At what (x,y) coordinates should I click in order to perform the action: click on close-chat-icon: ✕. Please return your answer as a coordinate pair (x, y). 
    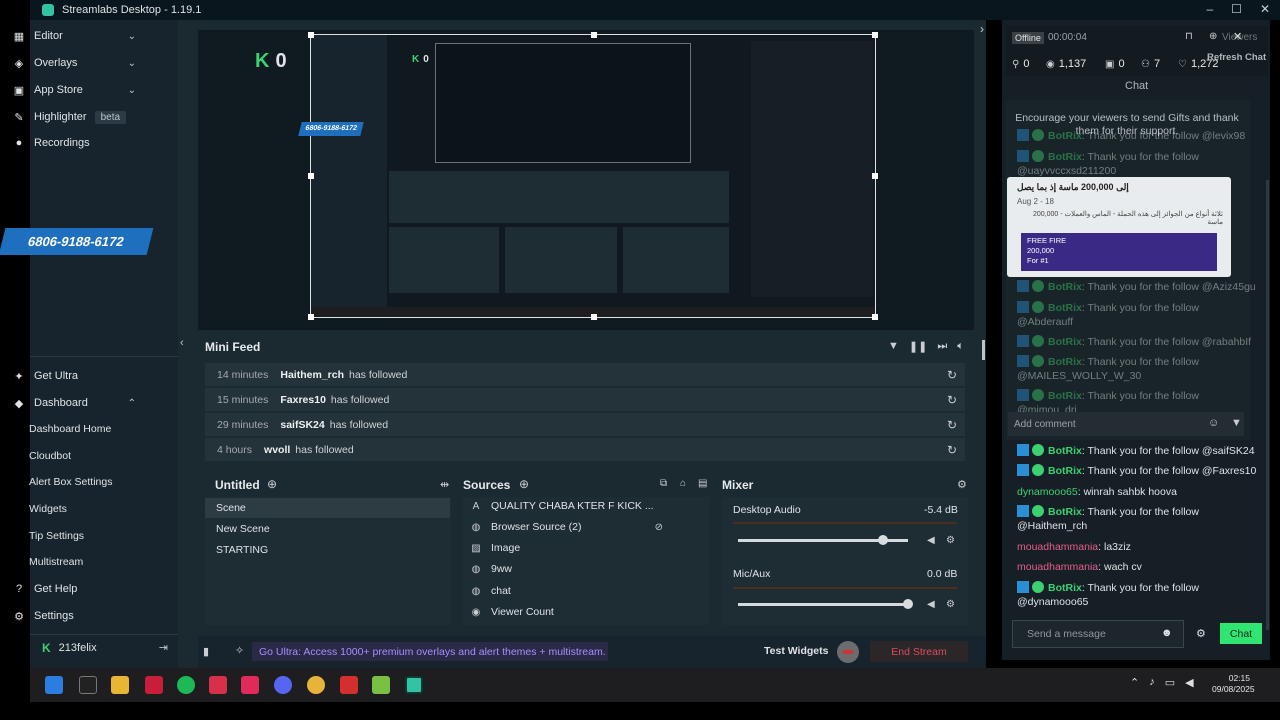
    Looking at the image, I should click on (1237, 36).